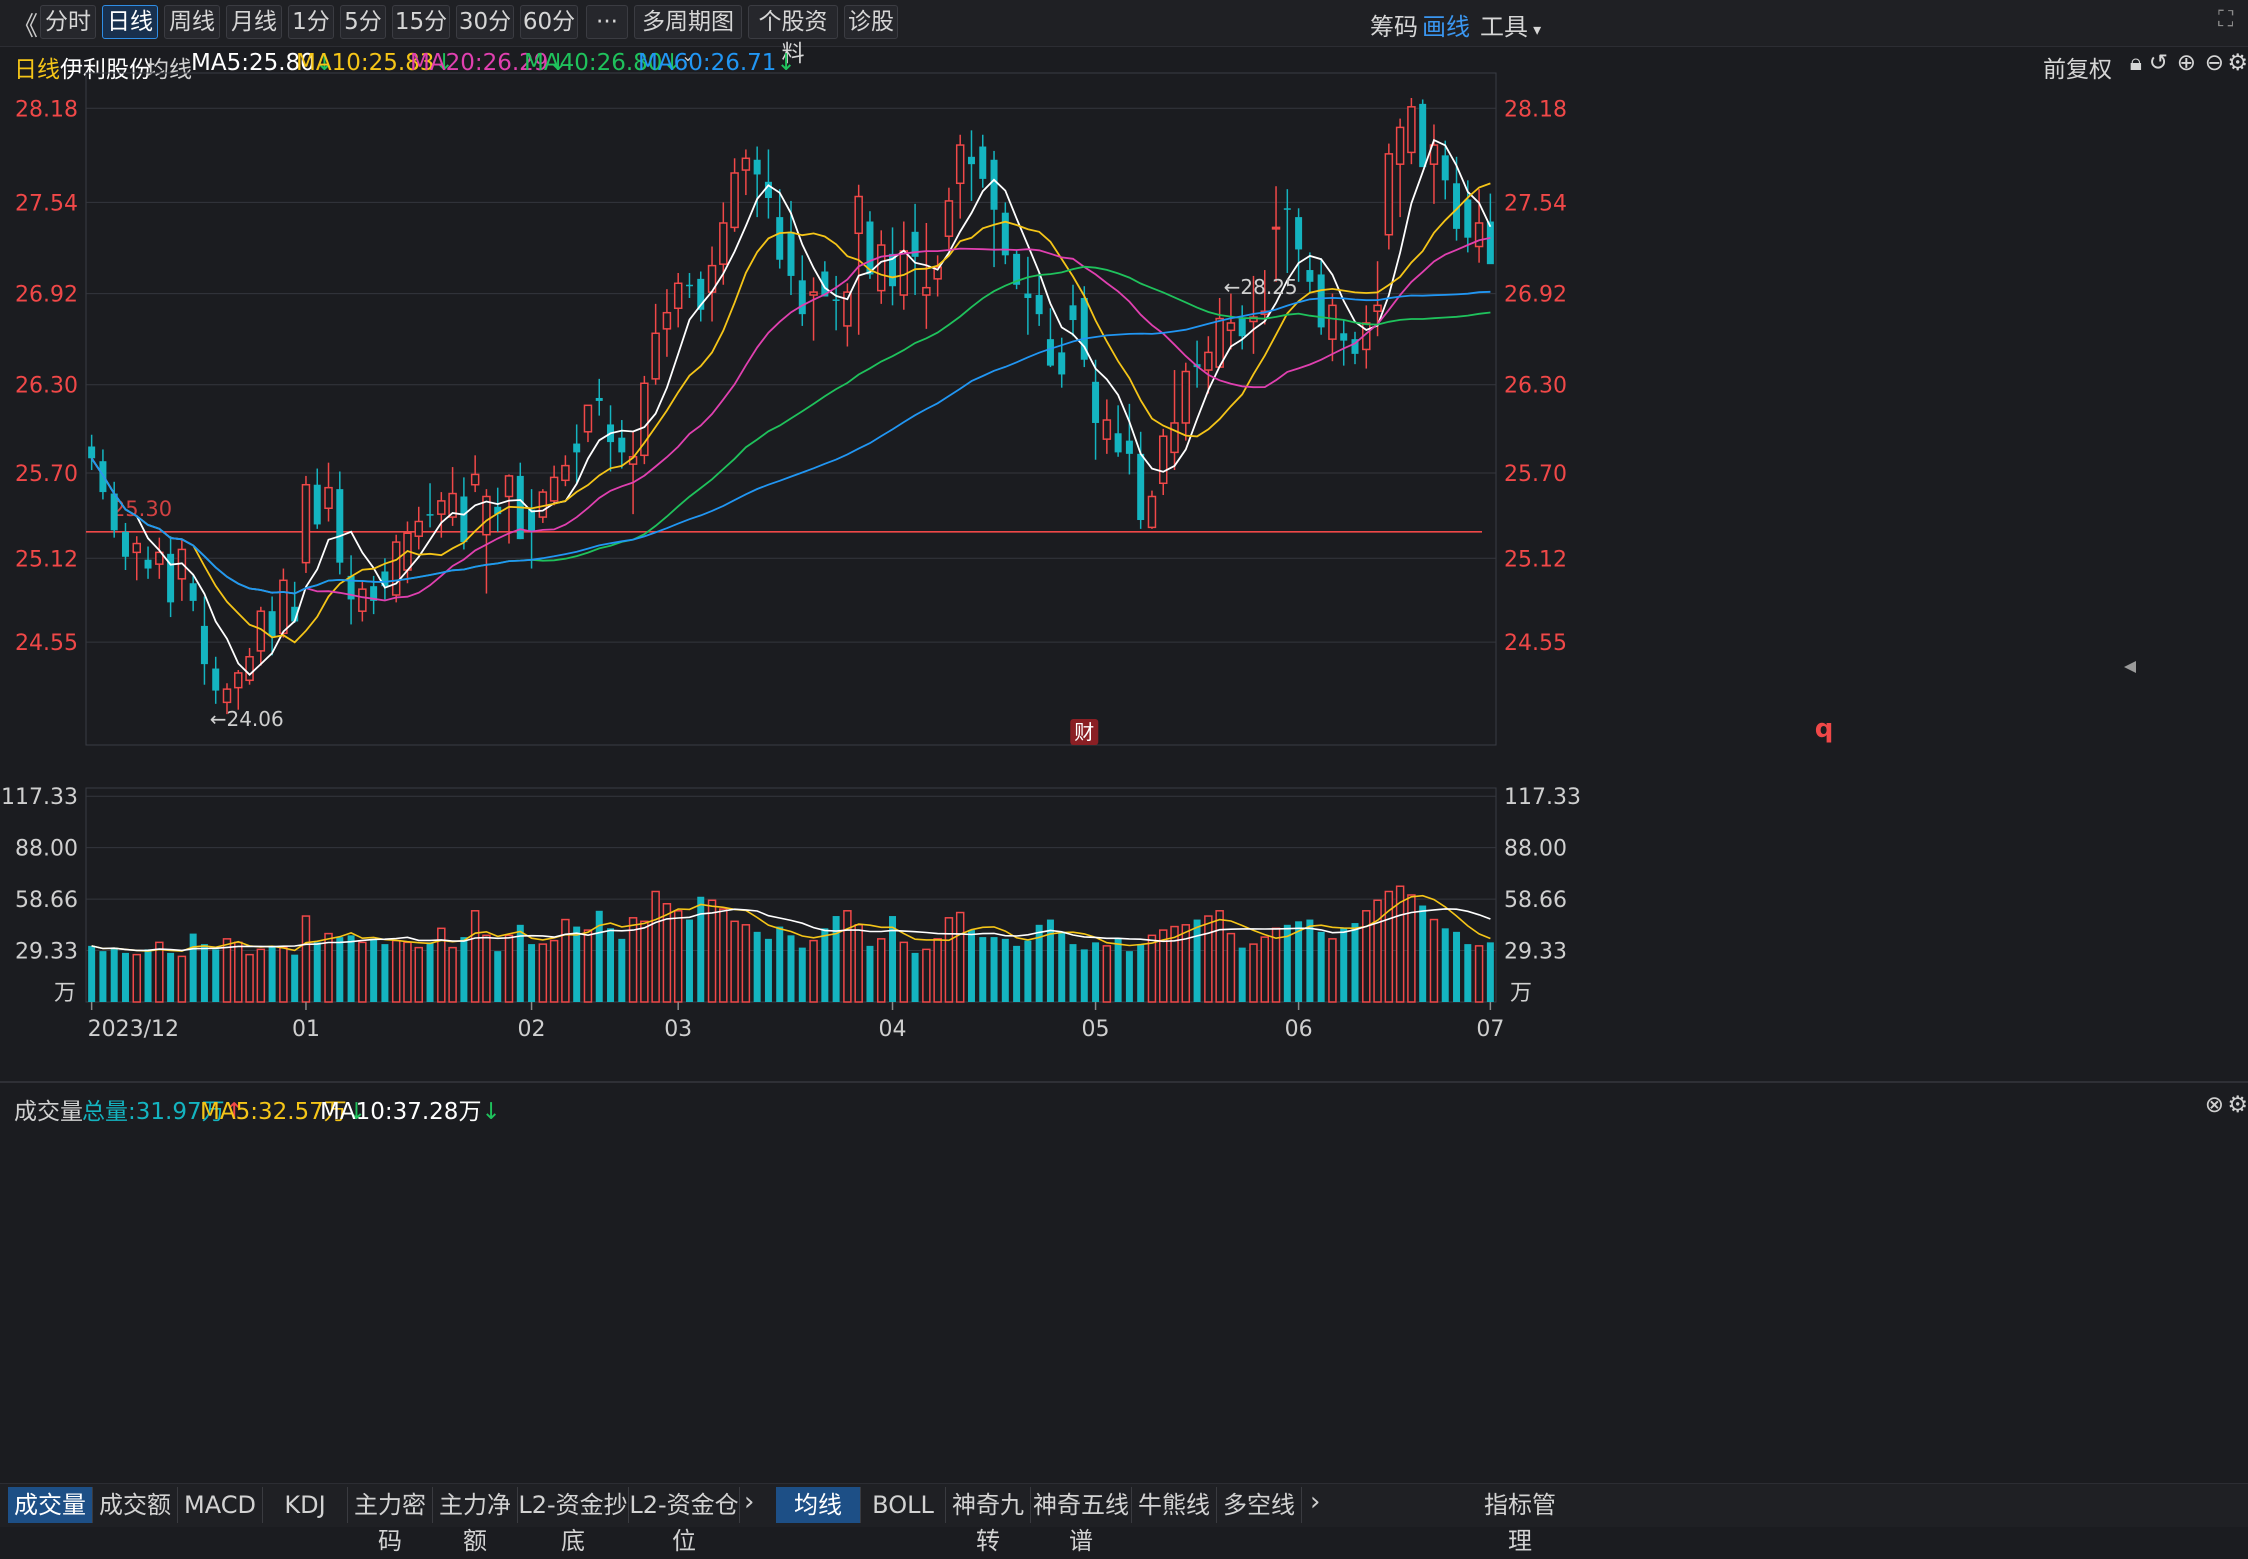 The height and width of the screenshot is (1559, 2248). I want to click on price-tick-left: 28.18, so click(46, 109).